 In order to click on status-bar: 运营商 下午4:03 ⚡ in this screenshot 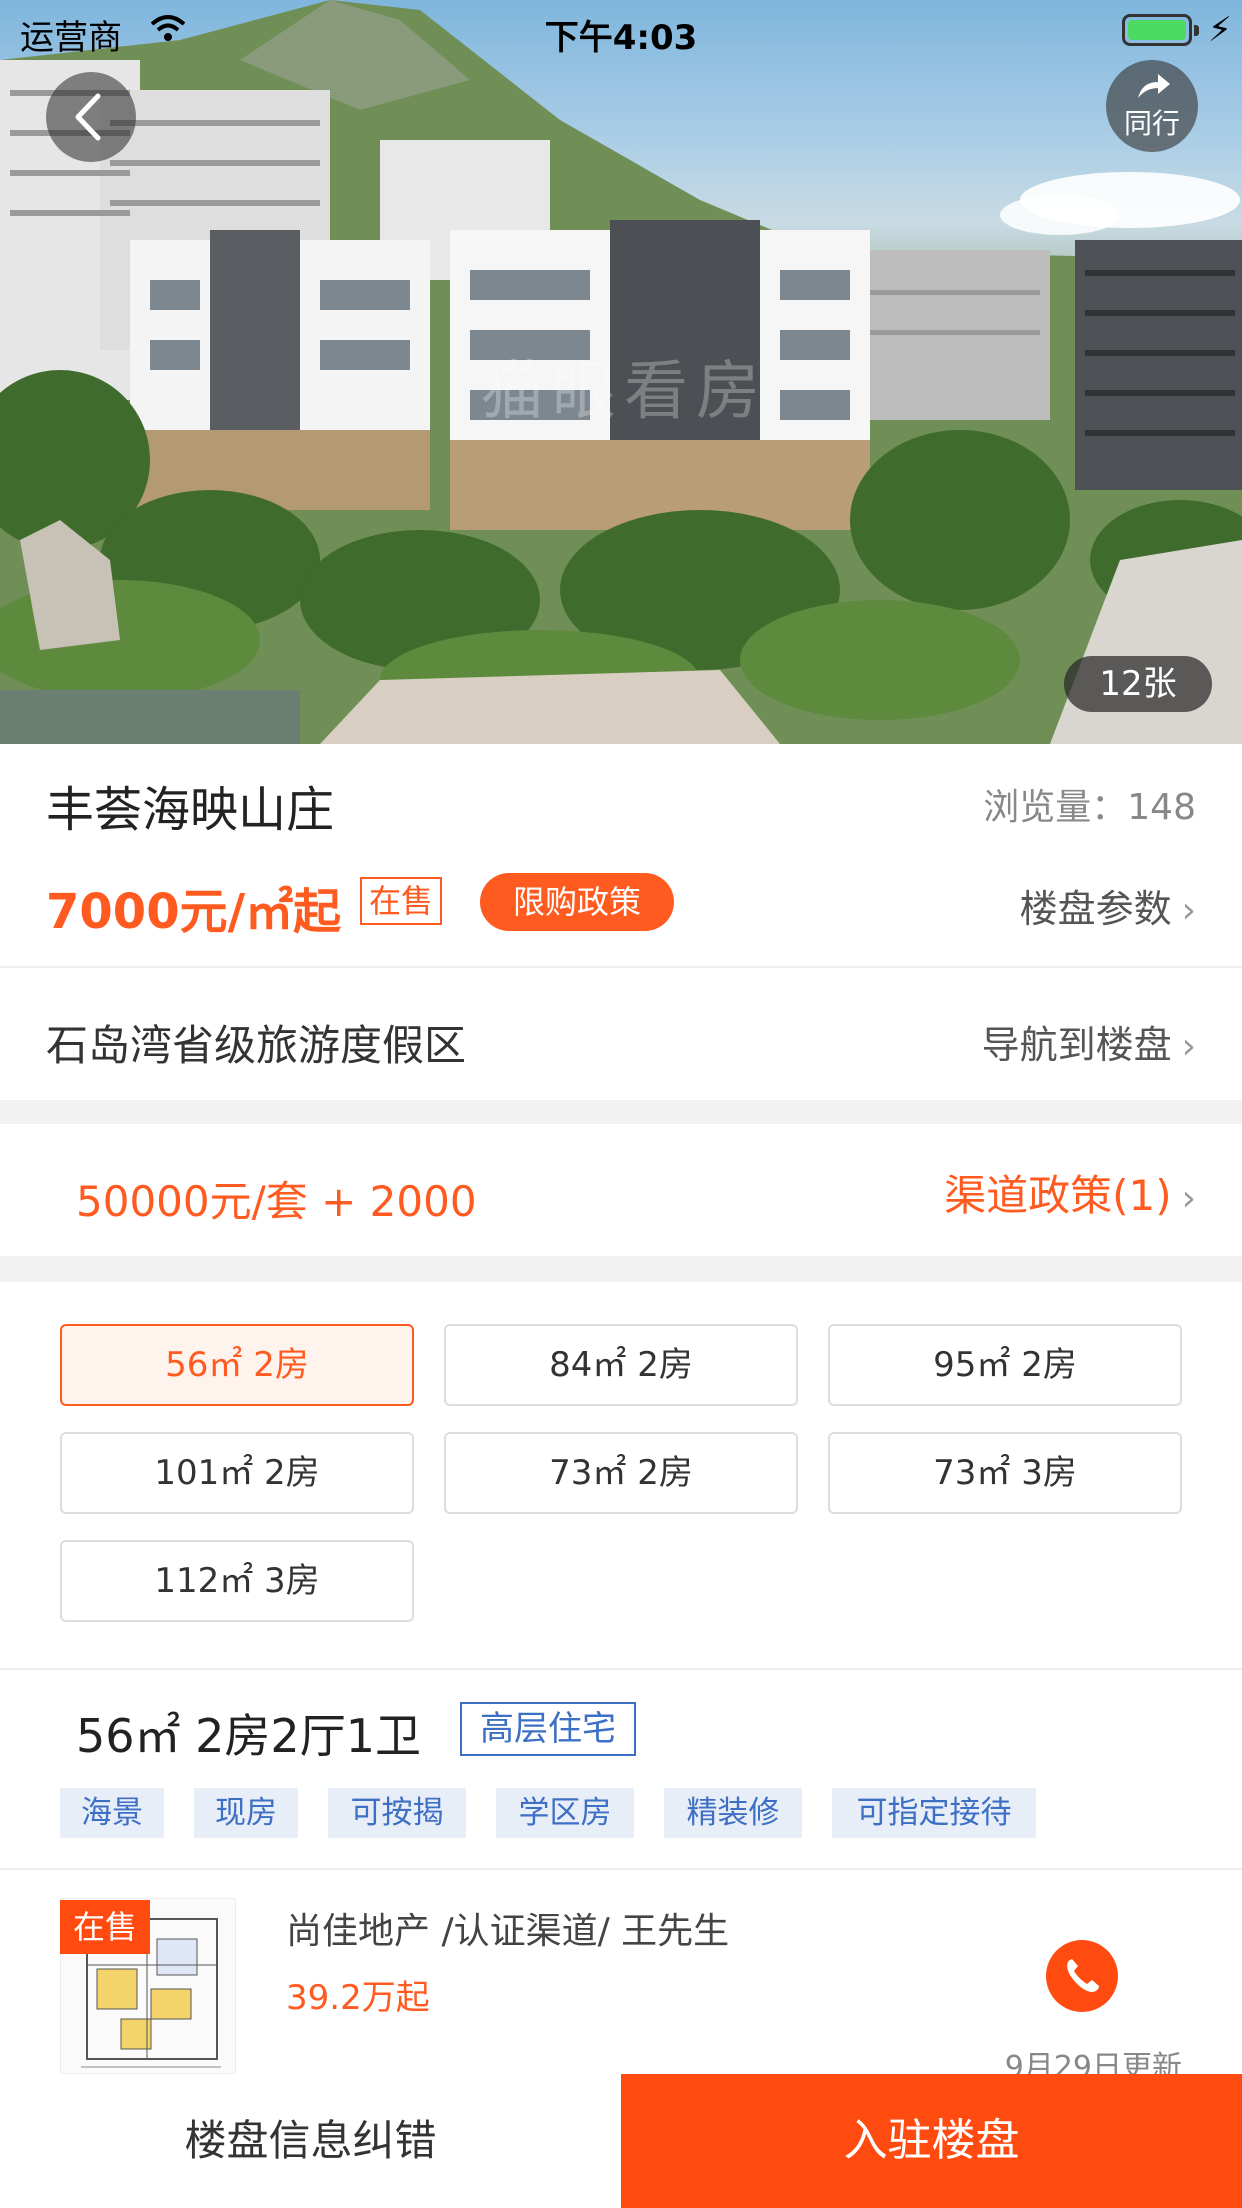, I will do `click(621, 30)`.